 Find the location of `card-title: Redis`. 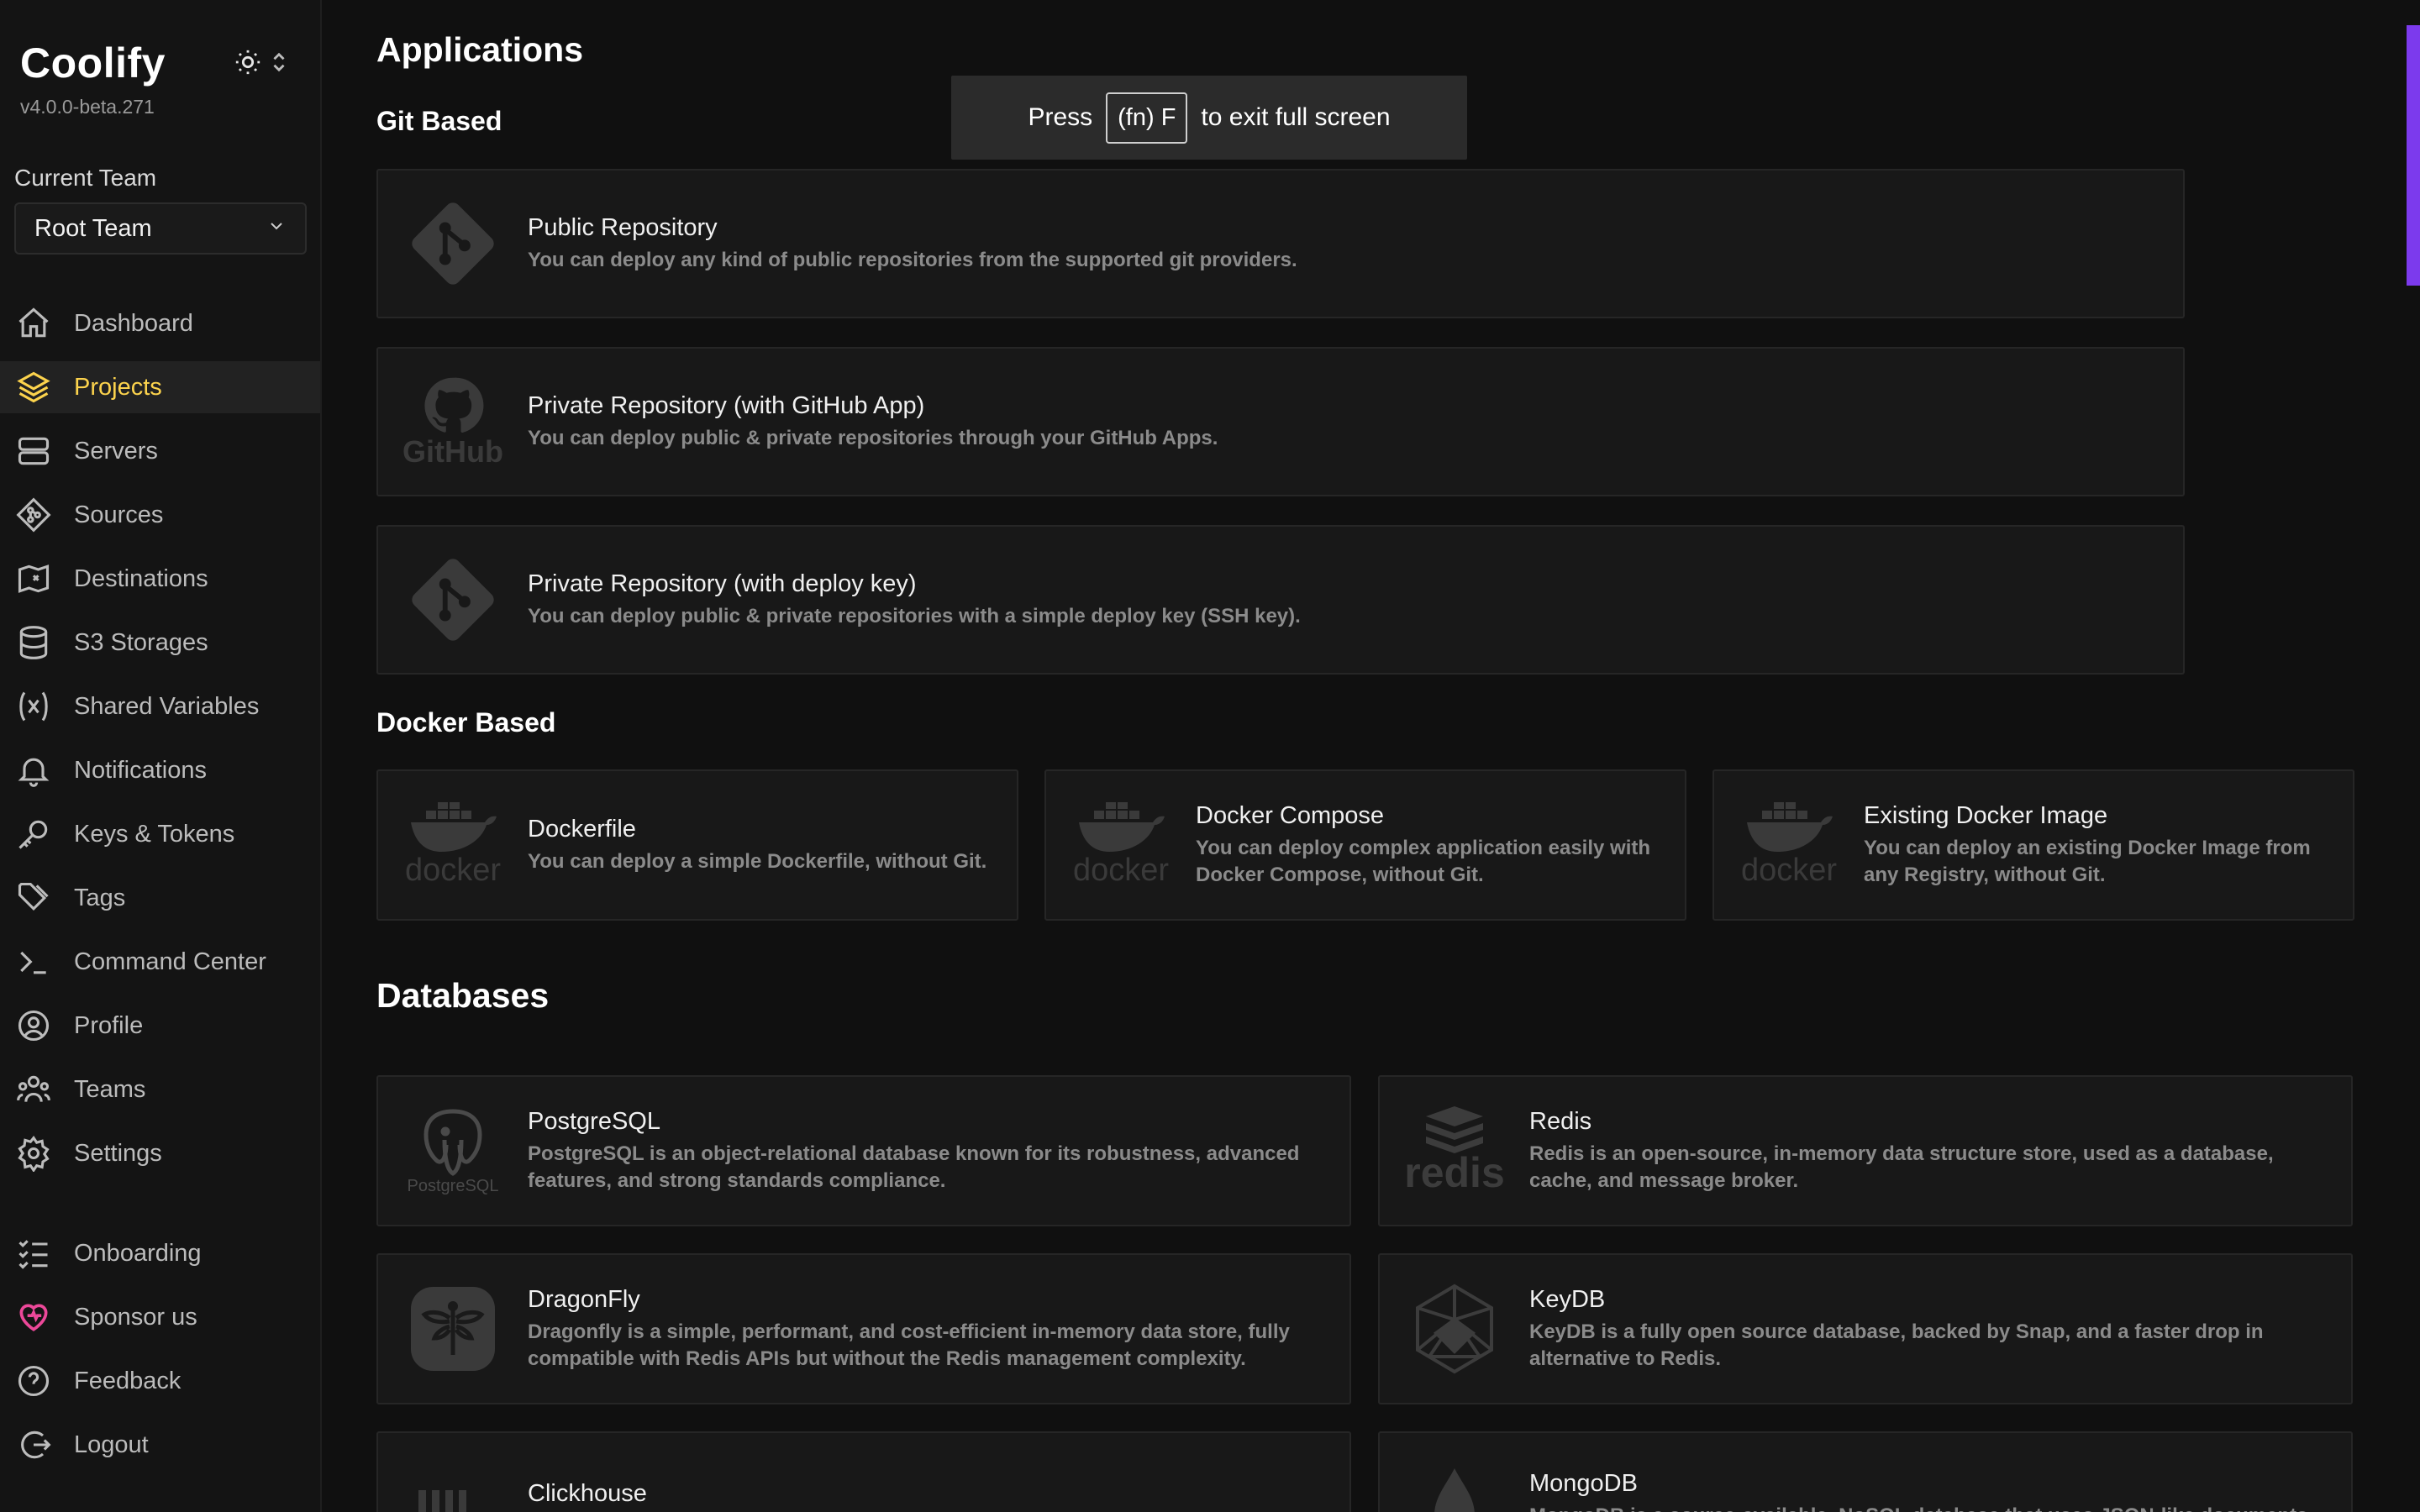

card-title: Redis is located at coordinates (1560, 1121).